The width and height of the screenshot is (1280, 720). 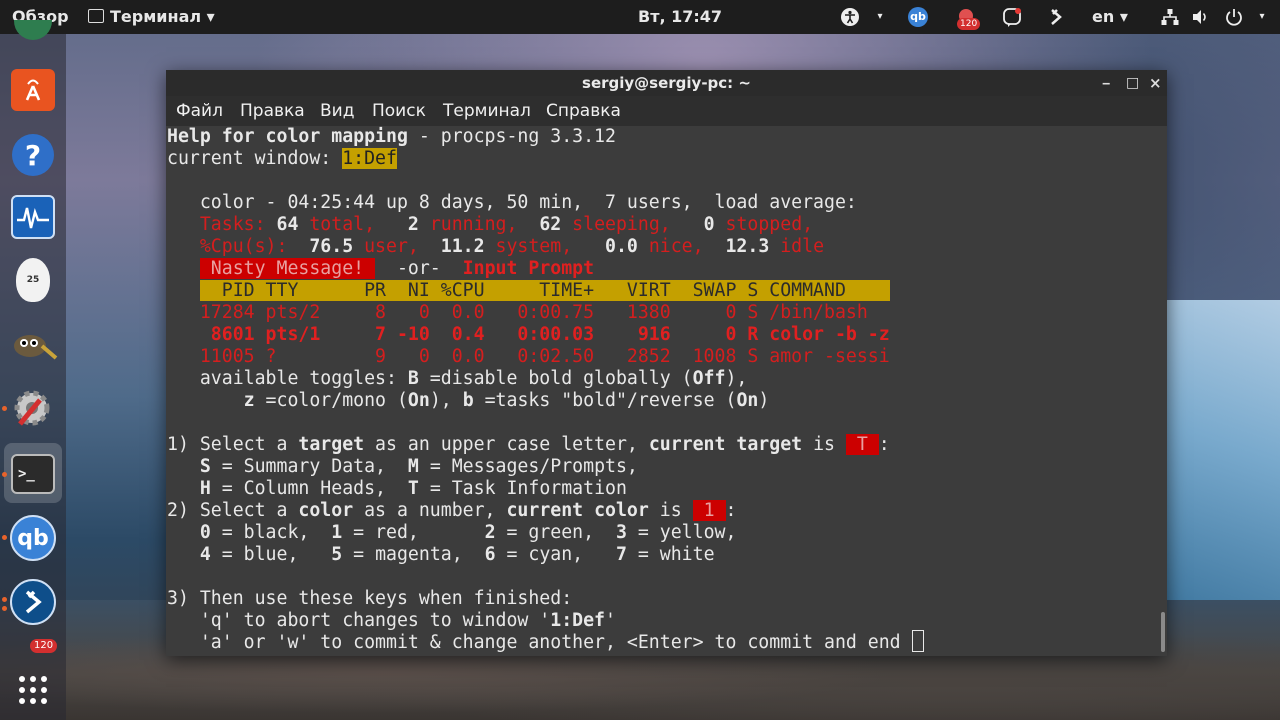 I want to click on qbittorrent-tray-icon: qb, so click(x=918, y=17).